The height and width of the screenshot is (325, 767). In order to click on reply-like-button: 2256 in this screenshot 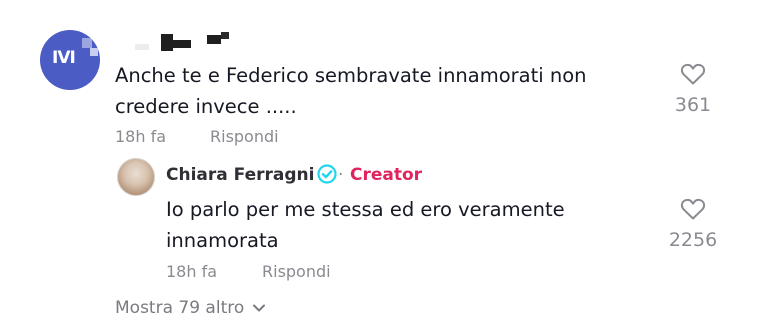, I will do `click(693, 224)`.